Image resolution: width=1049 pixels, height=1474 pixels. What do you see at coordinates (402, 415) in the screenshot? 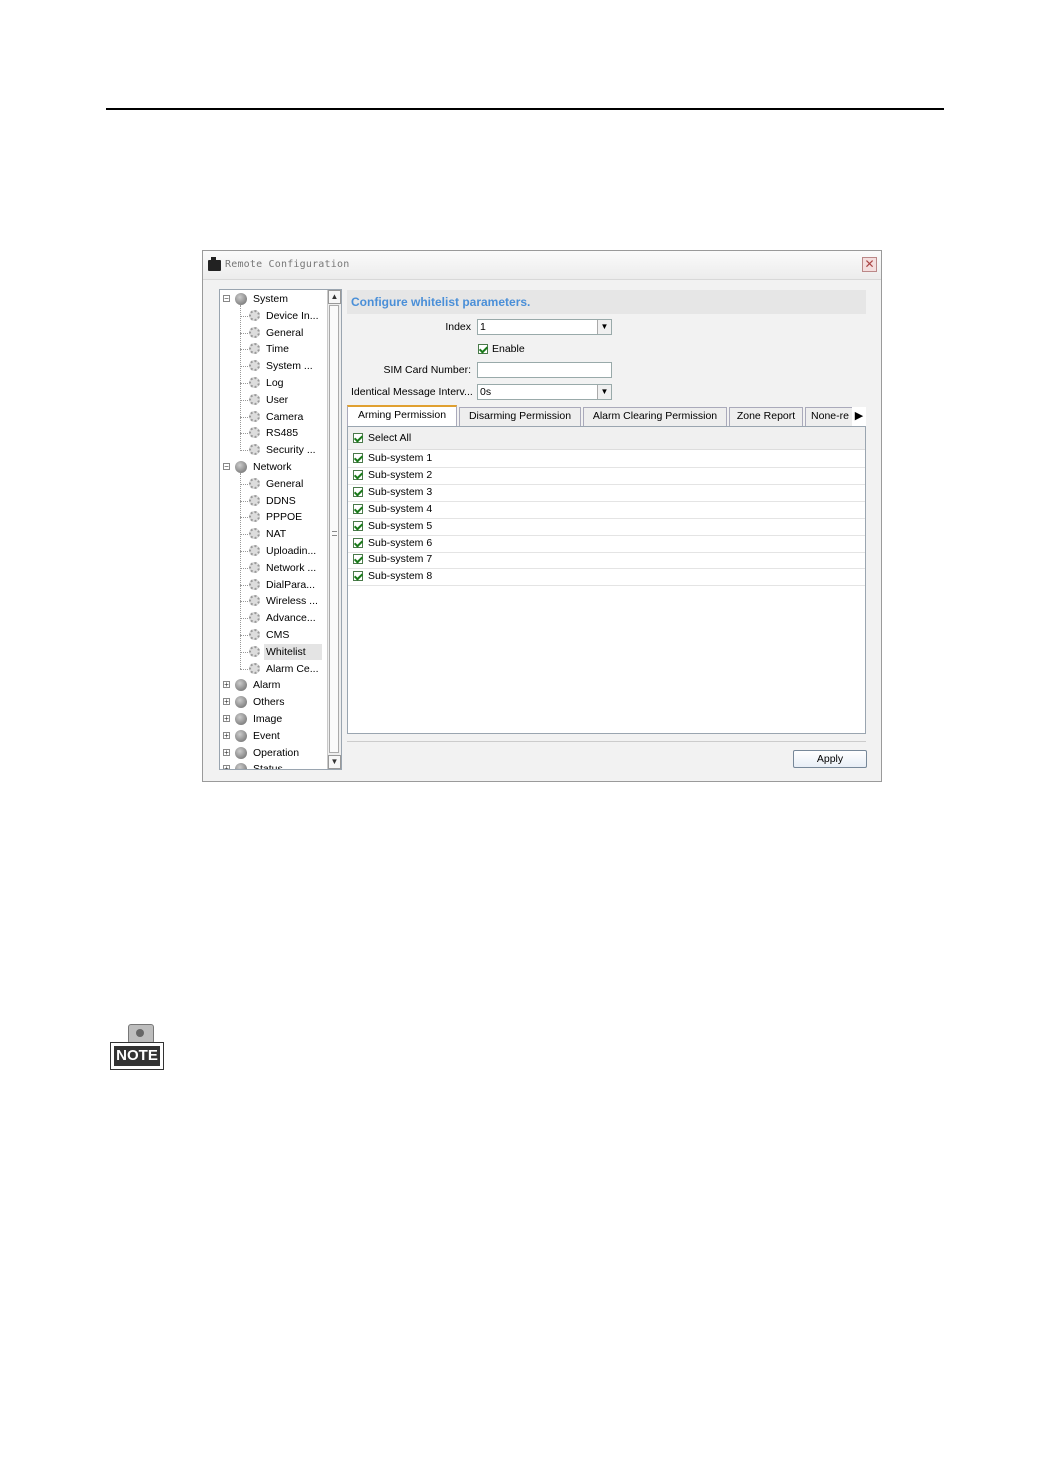
I see `tab-arming-permission: Arming Permission` at bounding box center [402, 415].